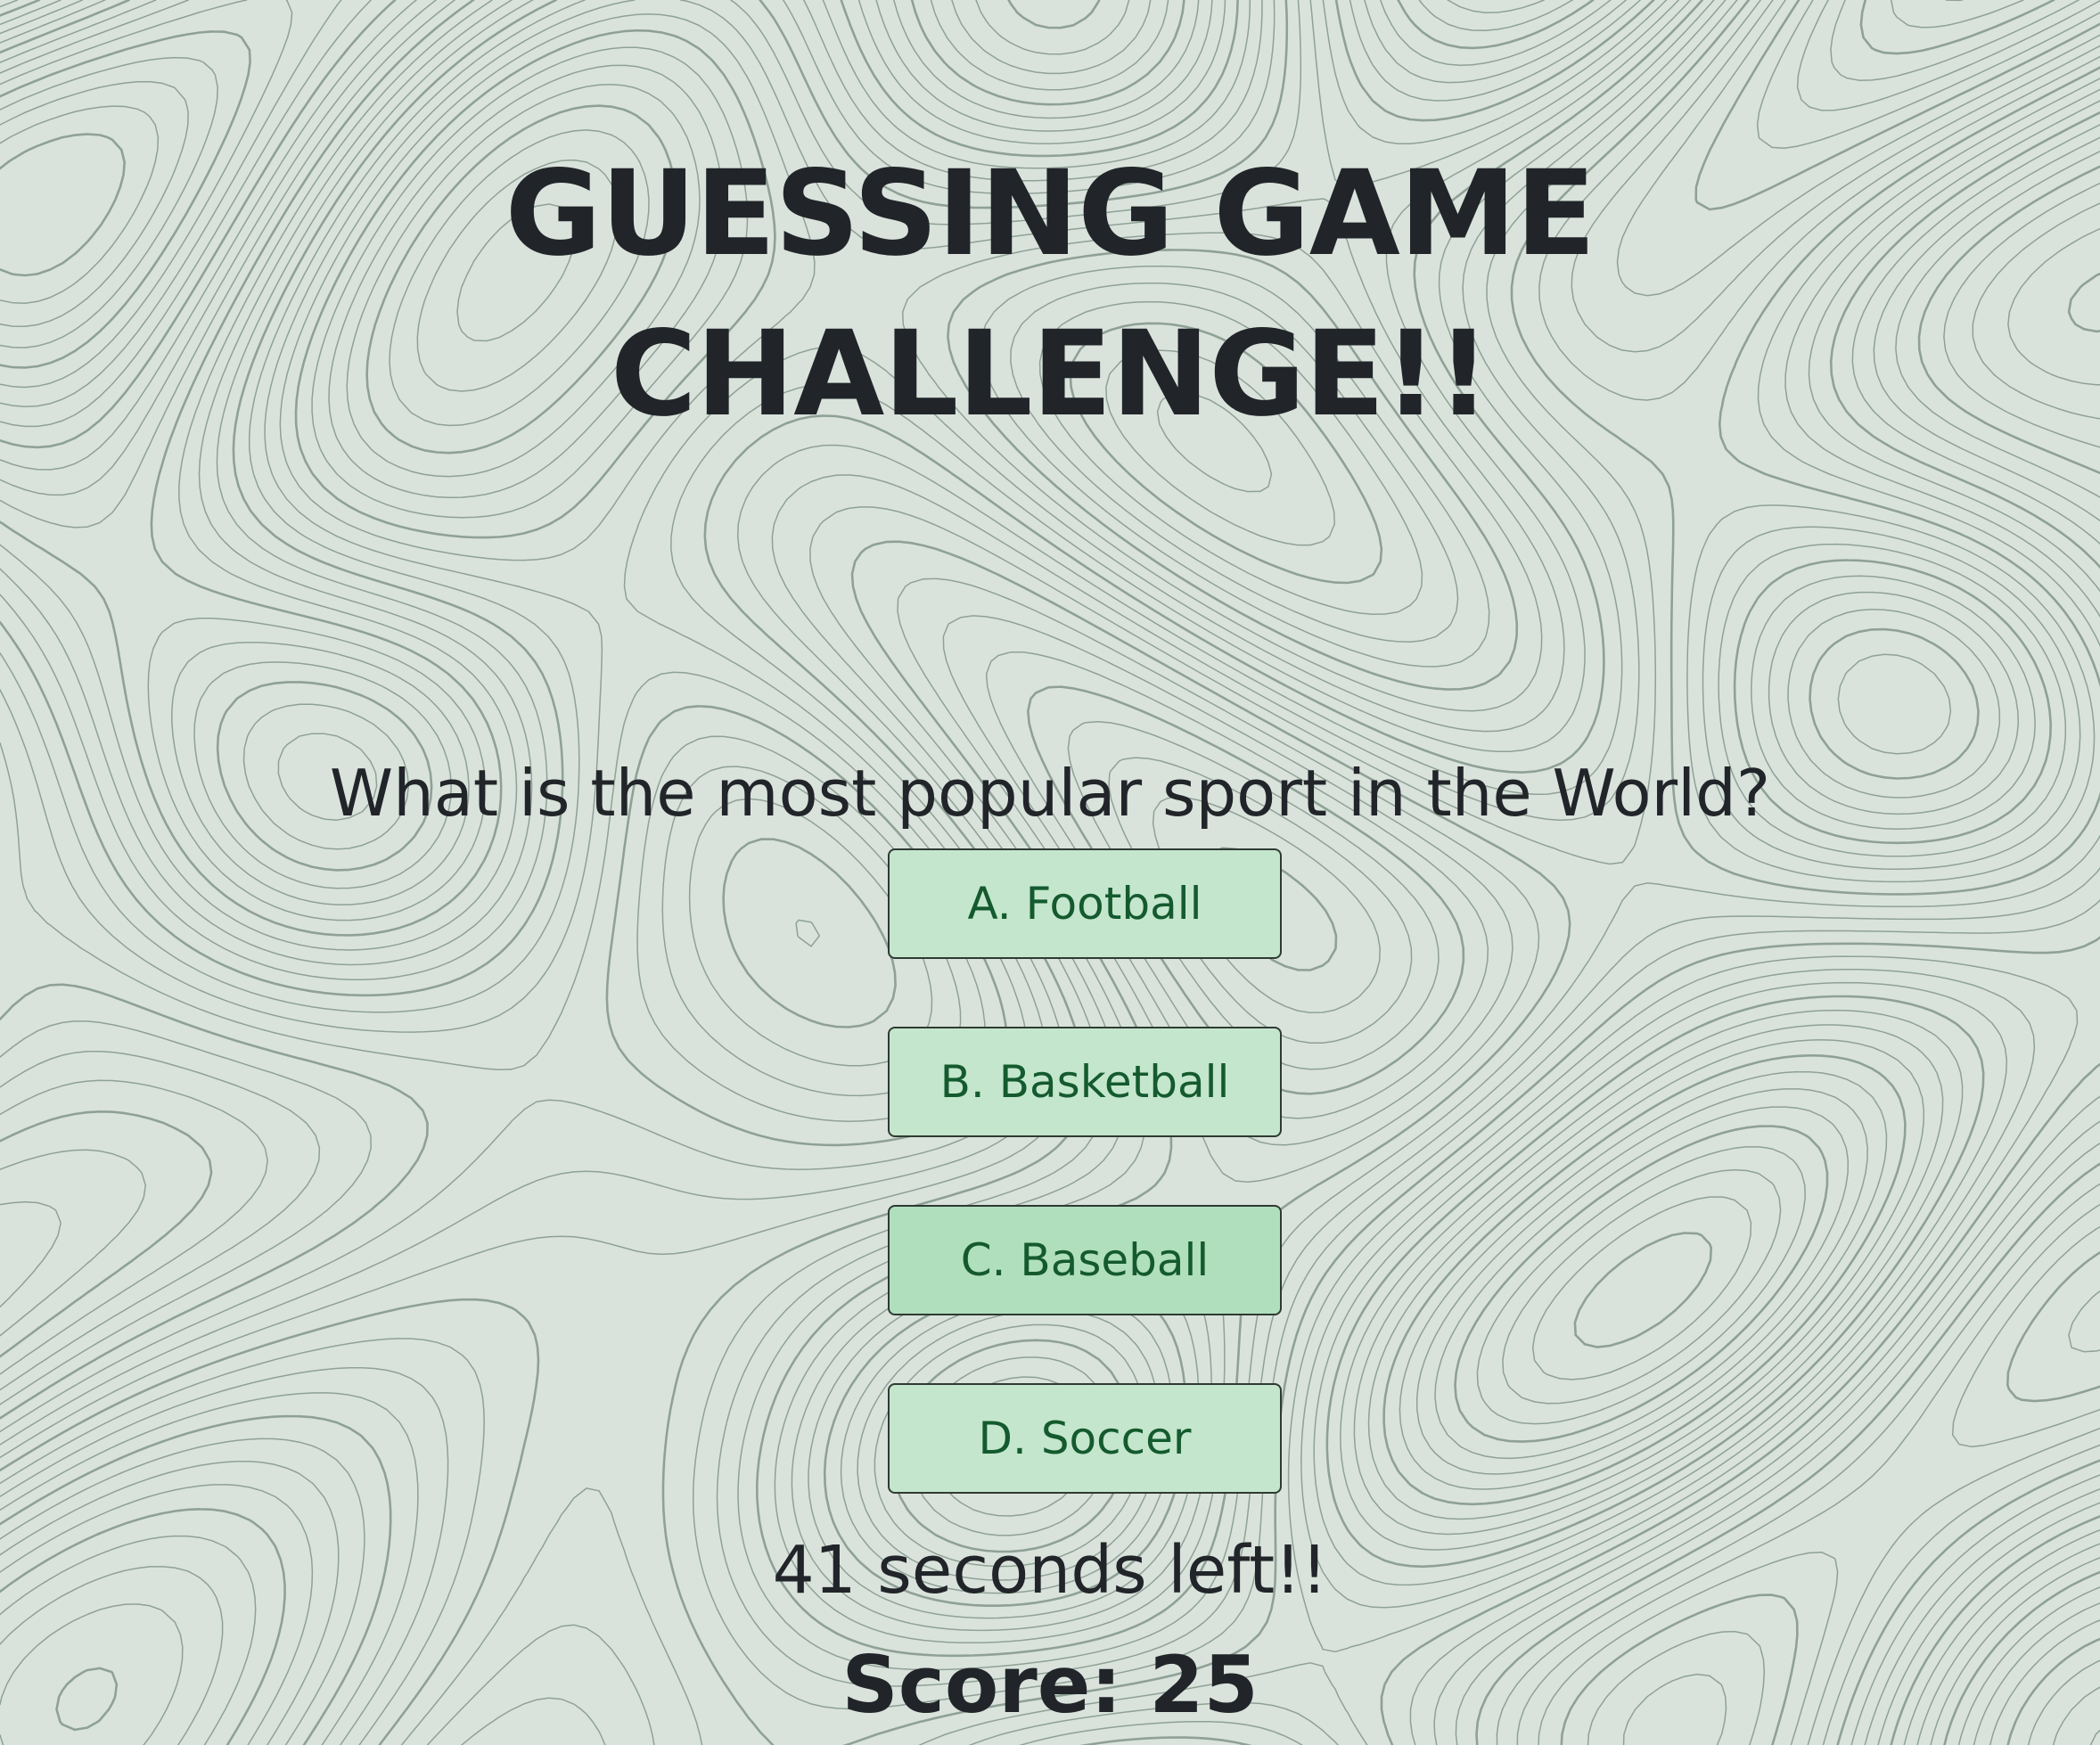 This screenshot has height=1745, width=2100. I want to click on game-title-line-1: GUESSING GAME, so click(1050, 214).